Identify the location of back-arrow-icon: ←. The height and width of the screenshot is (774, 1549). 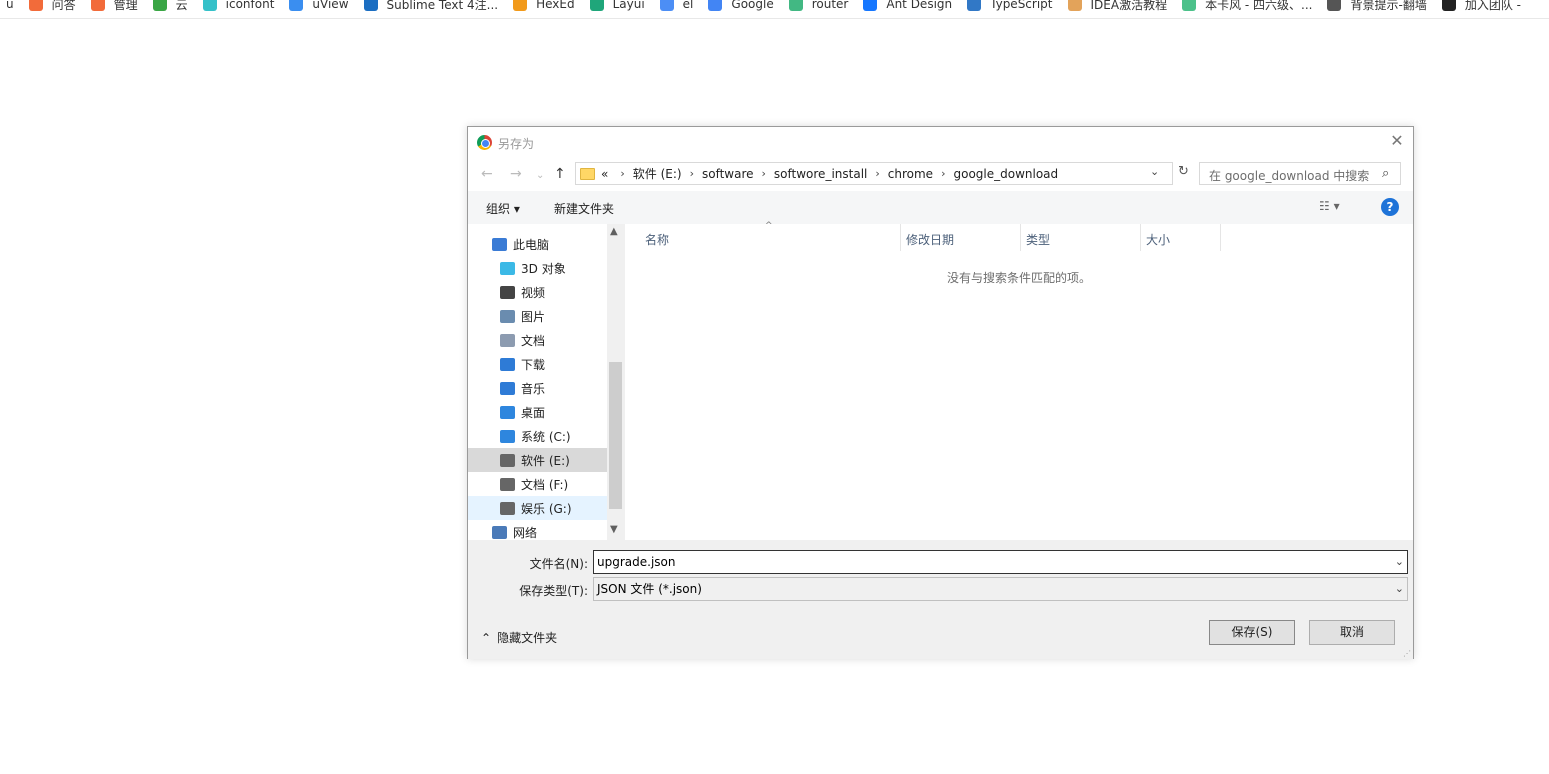
(487, 174).